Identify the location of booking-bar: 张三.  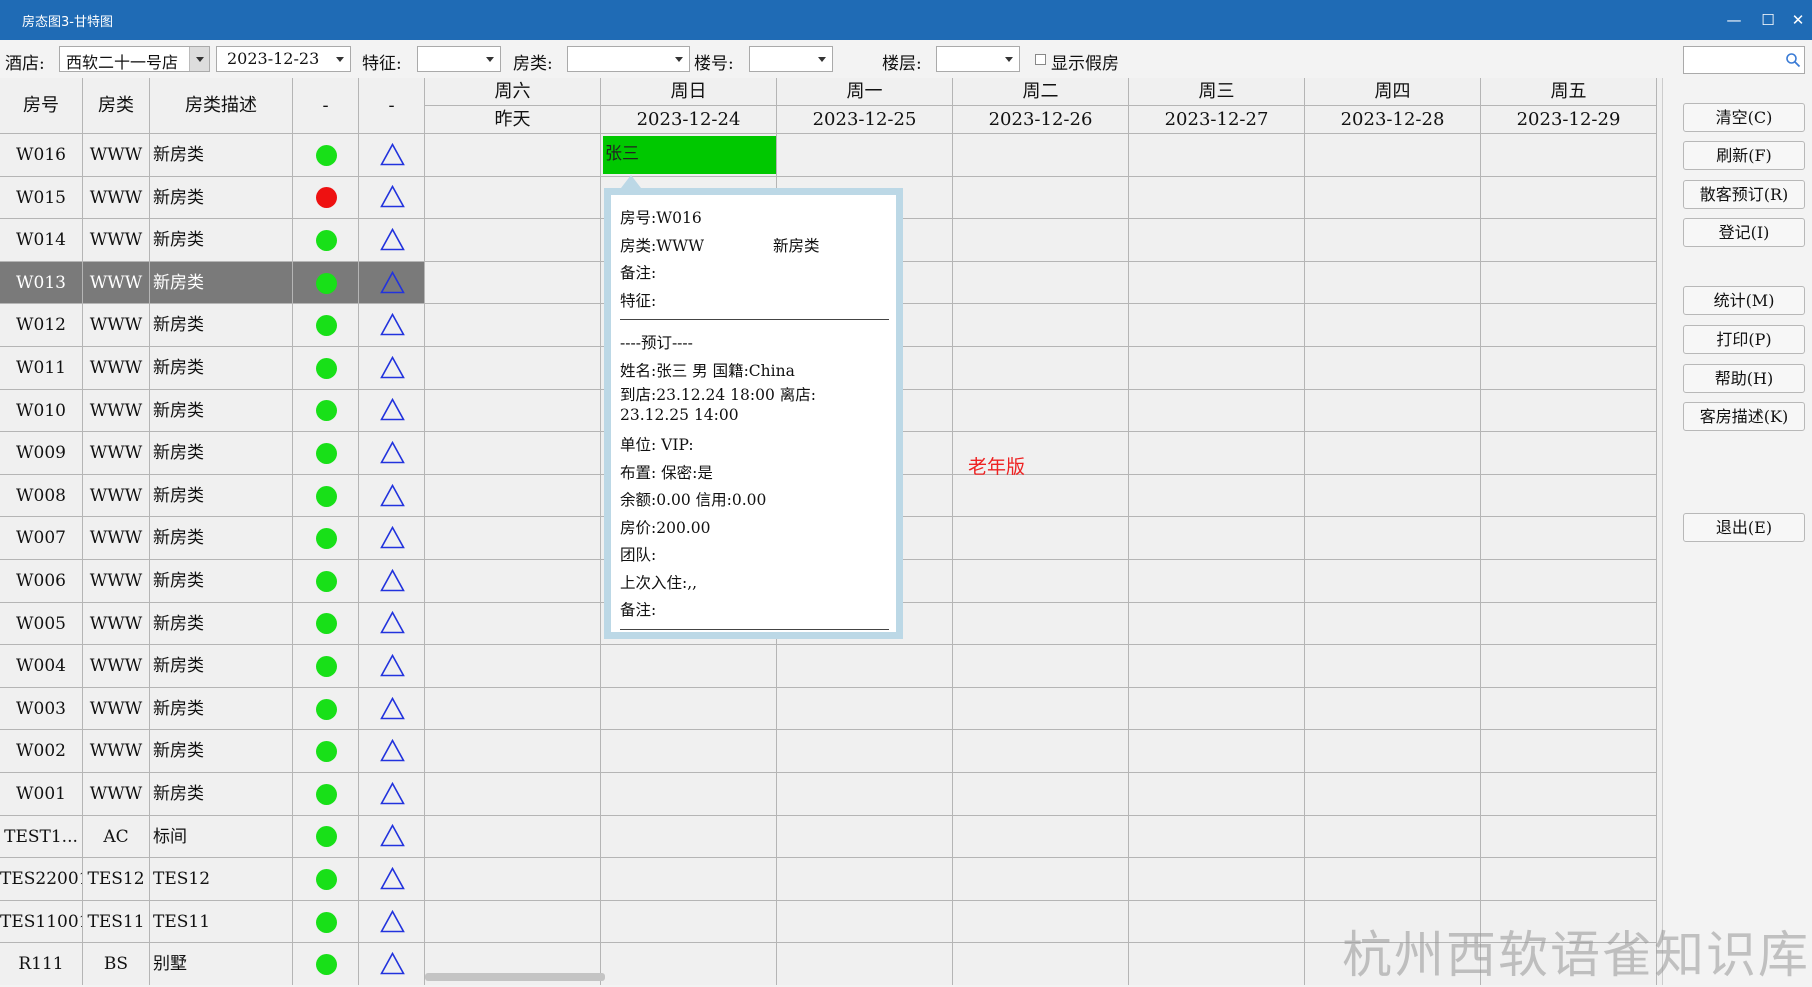
(689, 155).